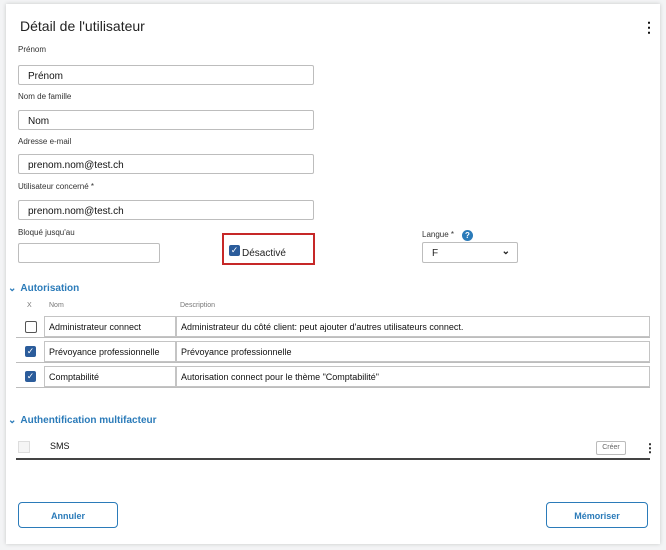  I want to click on authorization-title: Autorisation, so click(50, 288).